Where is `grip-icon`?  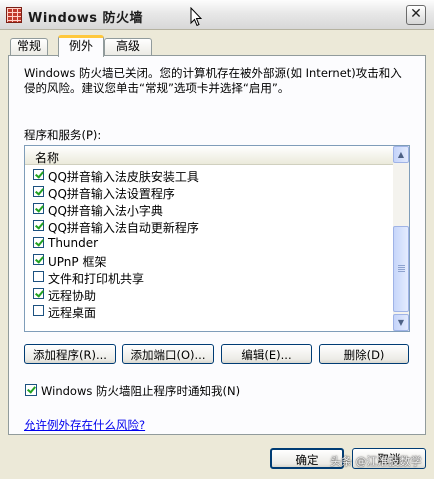 grip-icon is located at coordinates (401, 268).